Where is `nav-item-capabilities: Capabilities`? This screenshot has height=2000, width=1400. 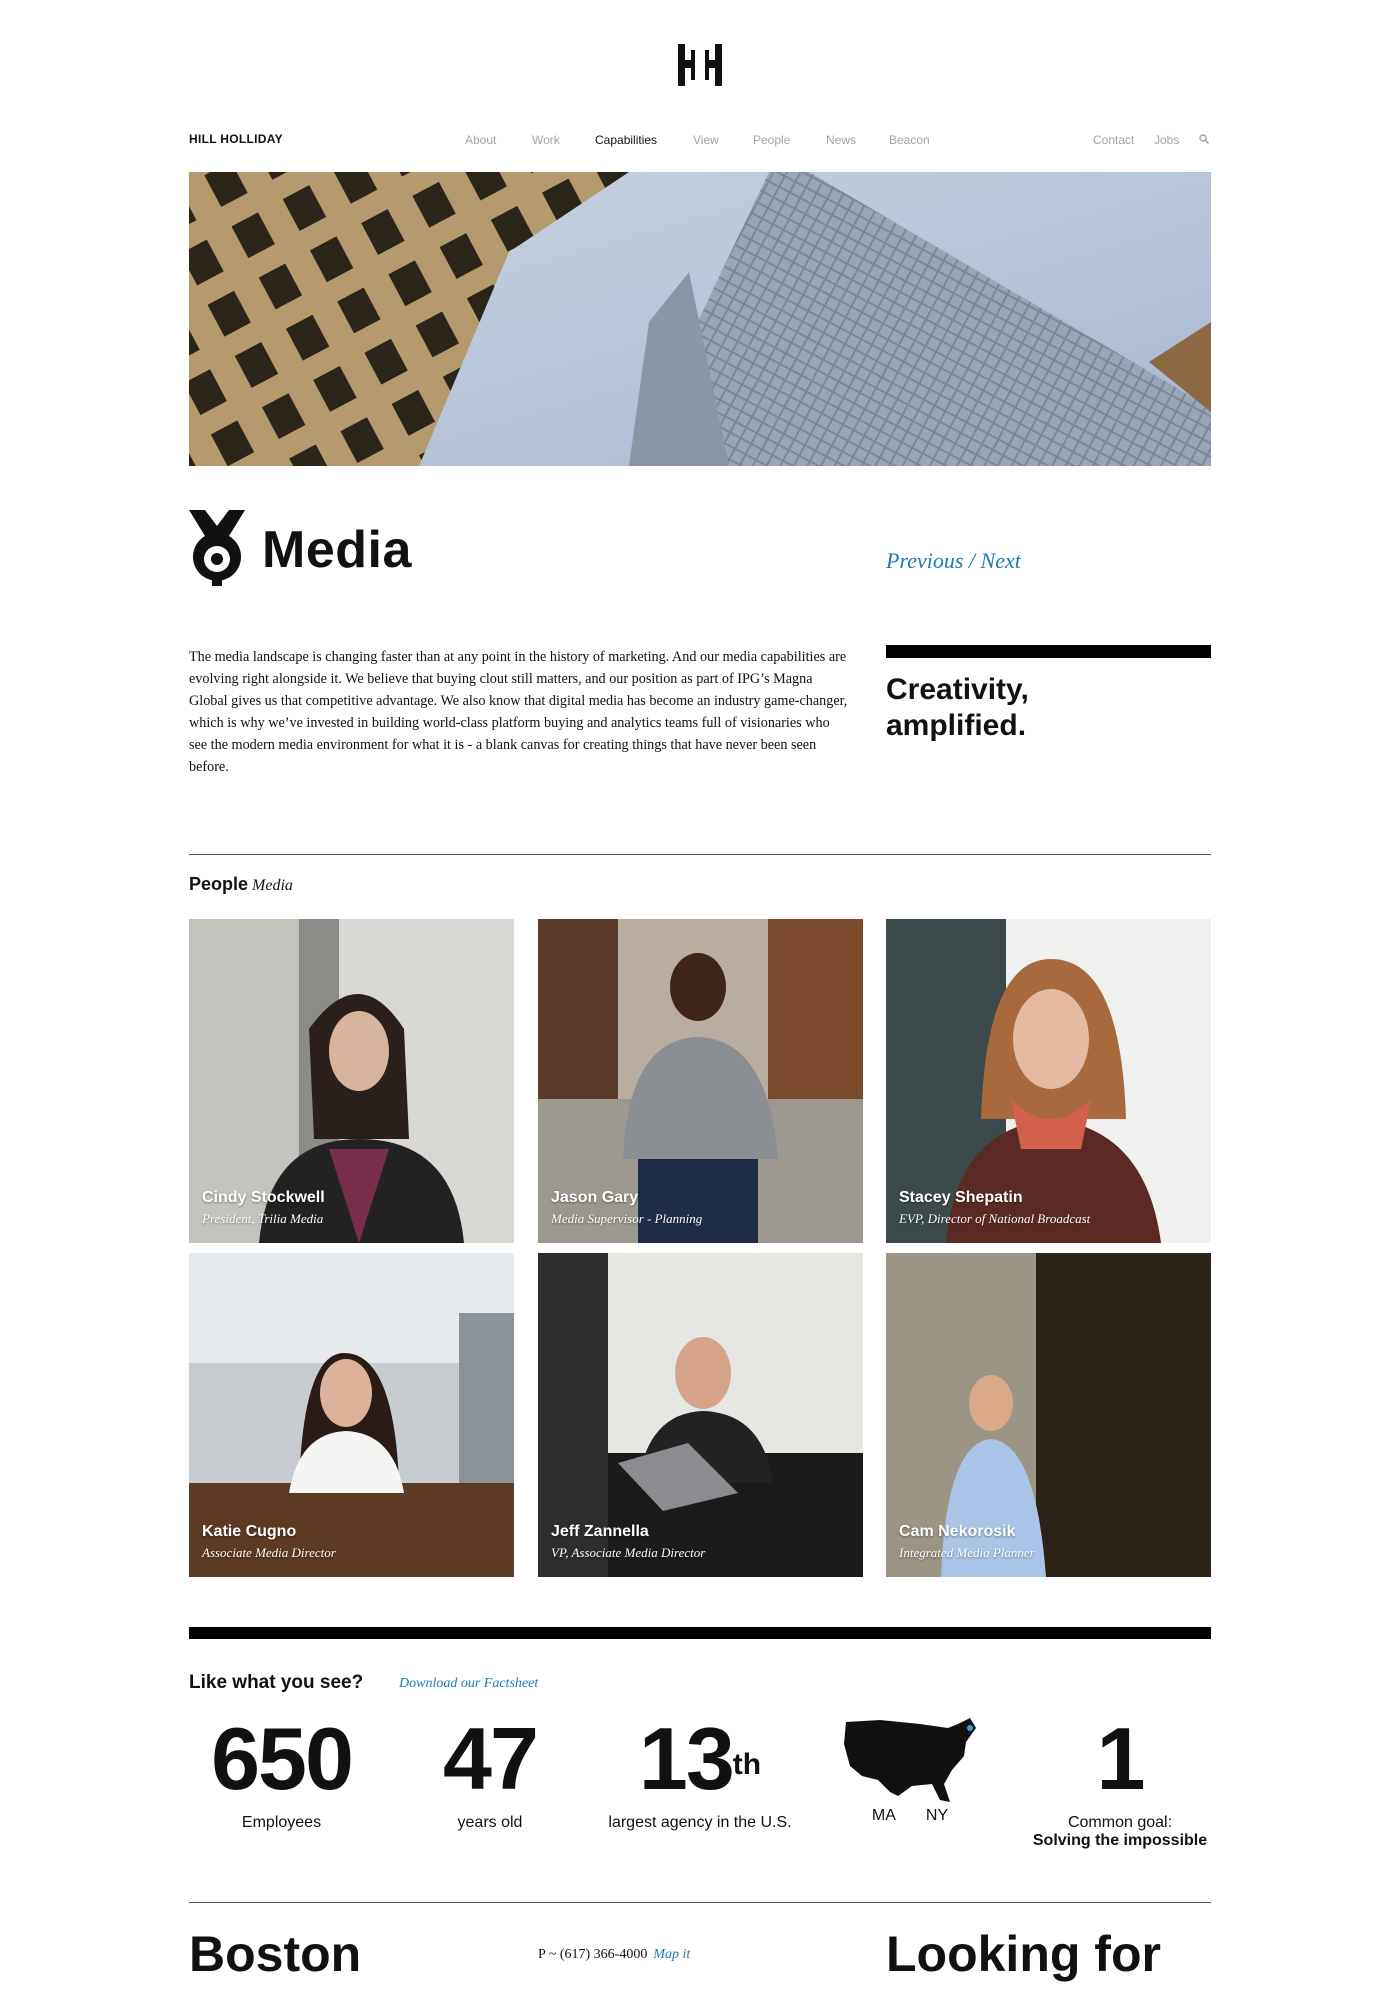 nav-item-capabilities: Capabilities is located at coordinates (626, 140).